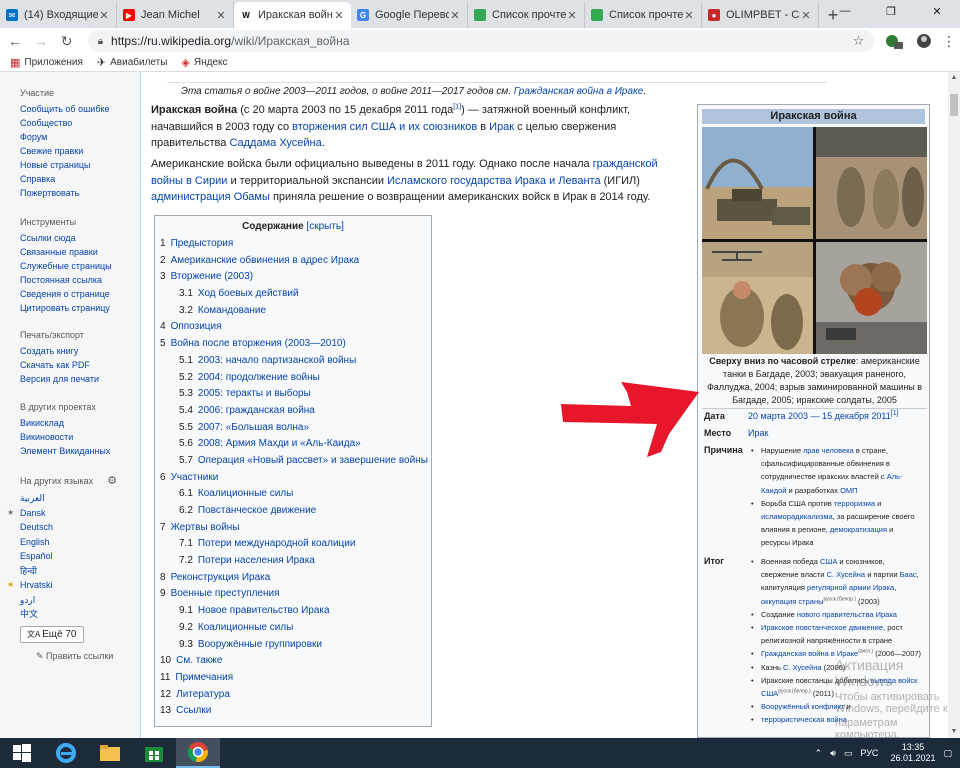 The image size is (960, 768). What do you see at coordinates (15, 41) in the screenshot?
I see `back-icon: ←` at bounding box center [15, 41].